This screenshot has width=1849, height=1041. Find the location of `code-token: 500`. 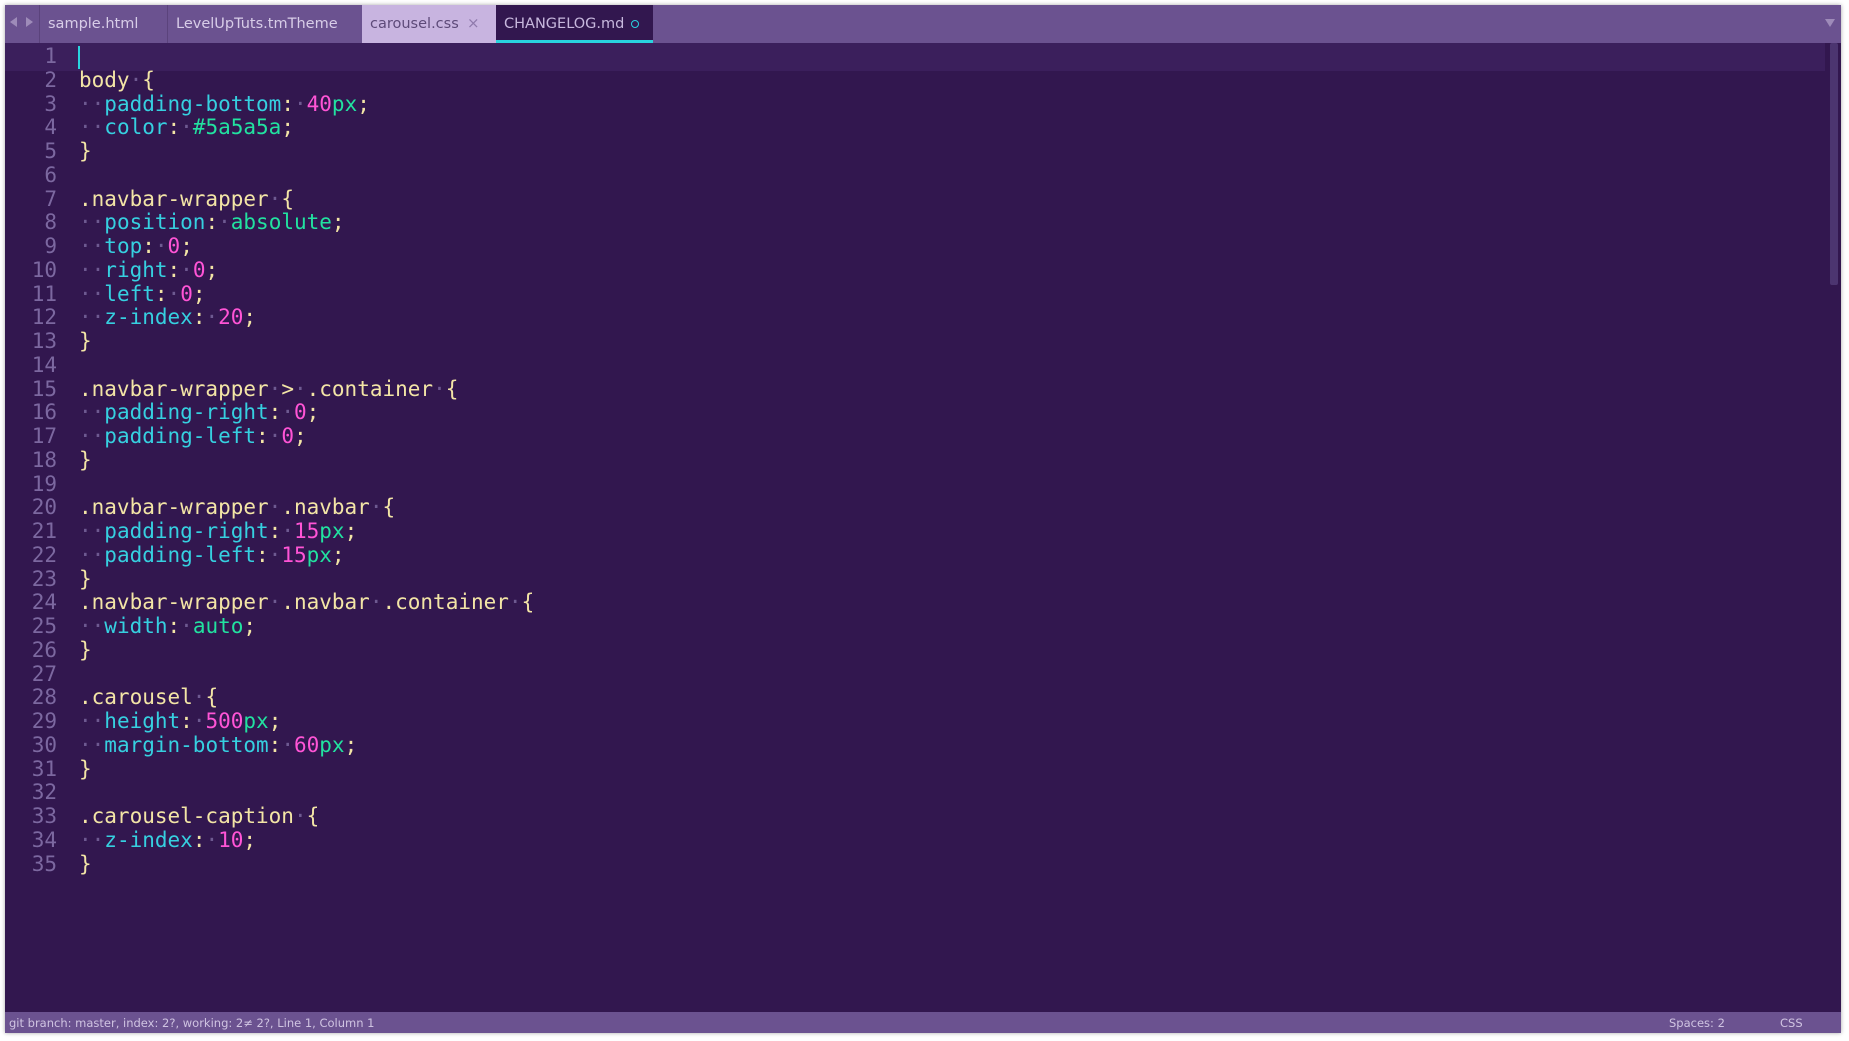

code-token: 500 is located at coordinates (224, 721).